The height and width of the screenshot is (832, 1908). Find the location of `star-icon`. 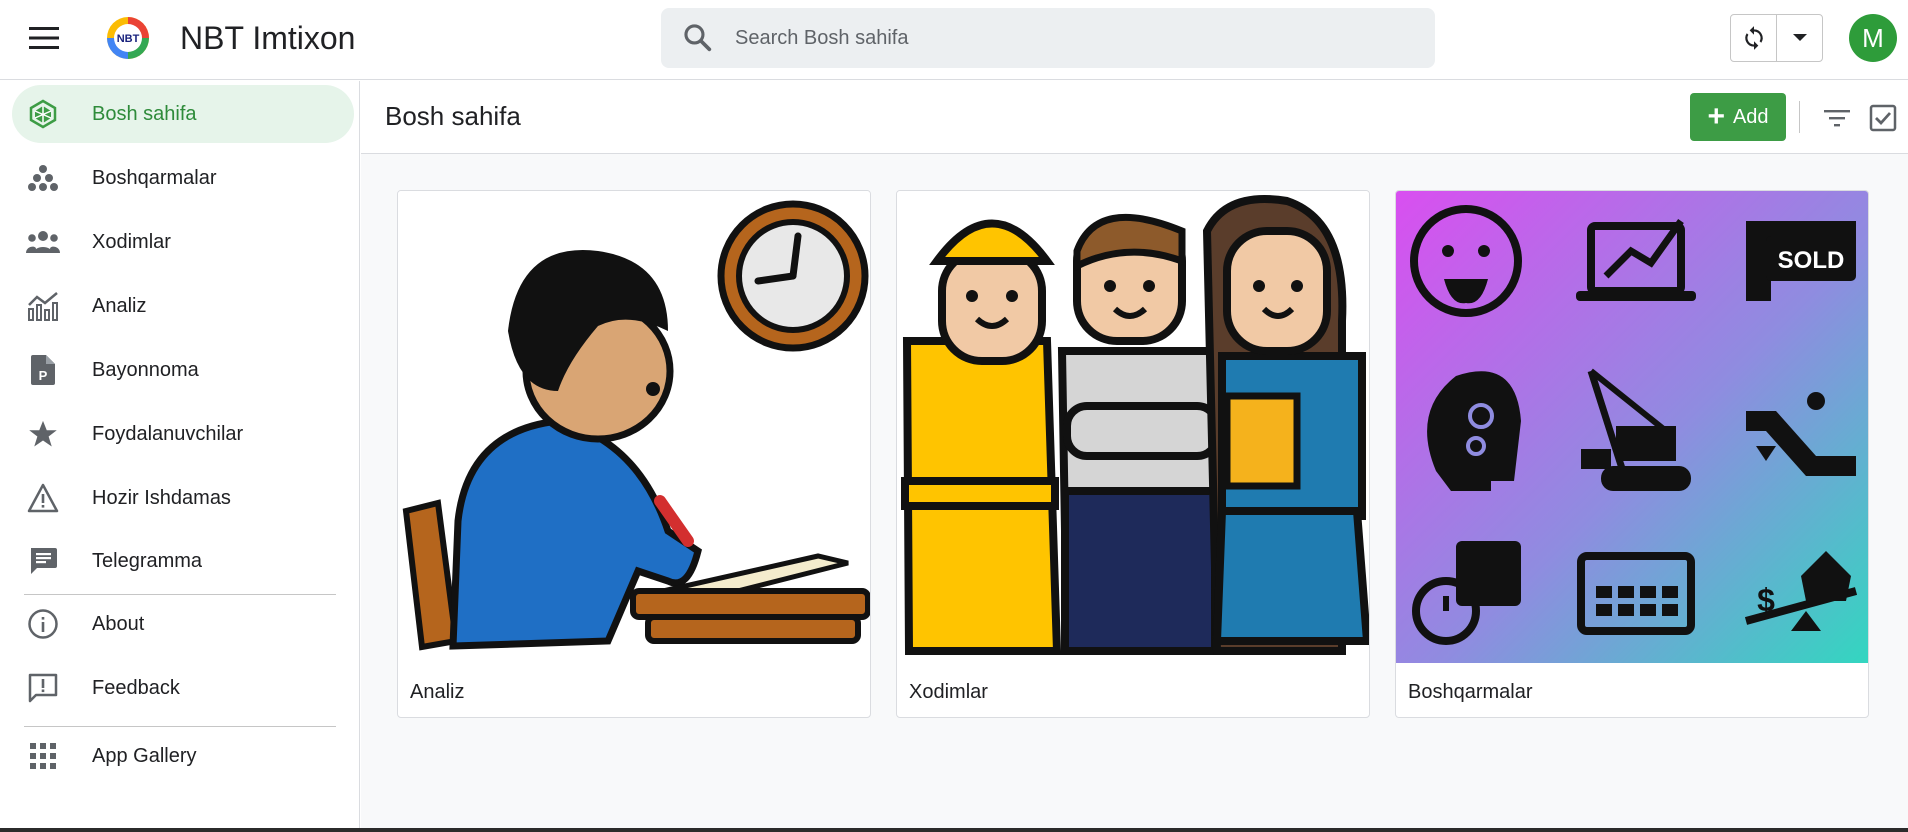

star-icon is located at coordinates (43, 434).